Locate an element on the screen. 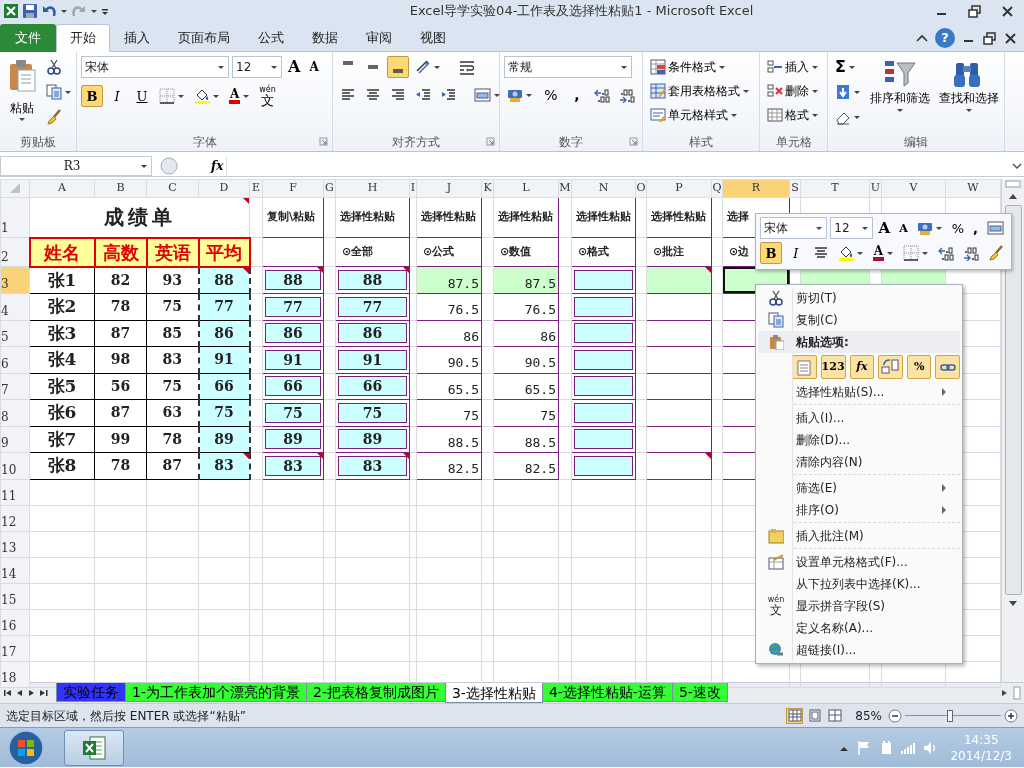 This screenshot has width=1024, height=768. column-header: J is located at coordinates (449, 188).